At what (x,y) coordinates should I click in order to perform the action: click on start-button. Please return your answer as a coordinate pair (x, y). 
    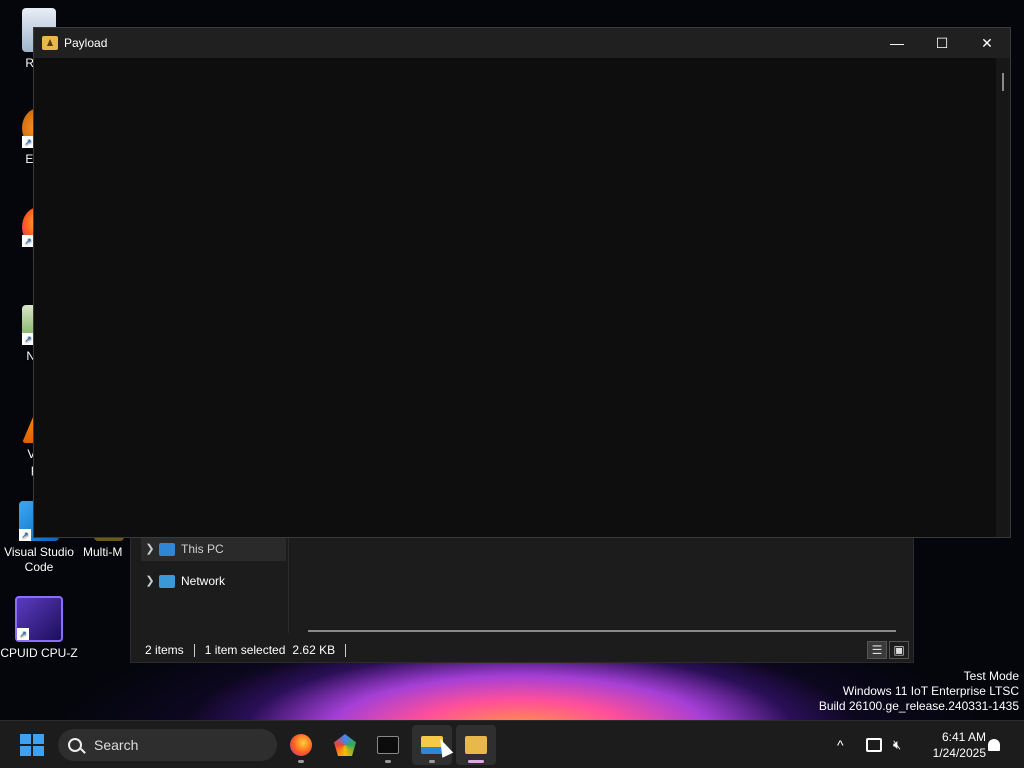
    Looking at the image, I should click on (32, 745).